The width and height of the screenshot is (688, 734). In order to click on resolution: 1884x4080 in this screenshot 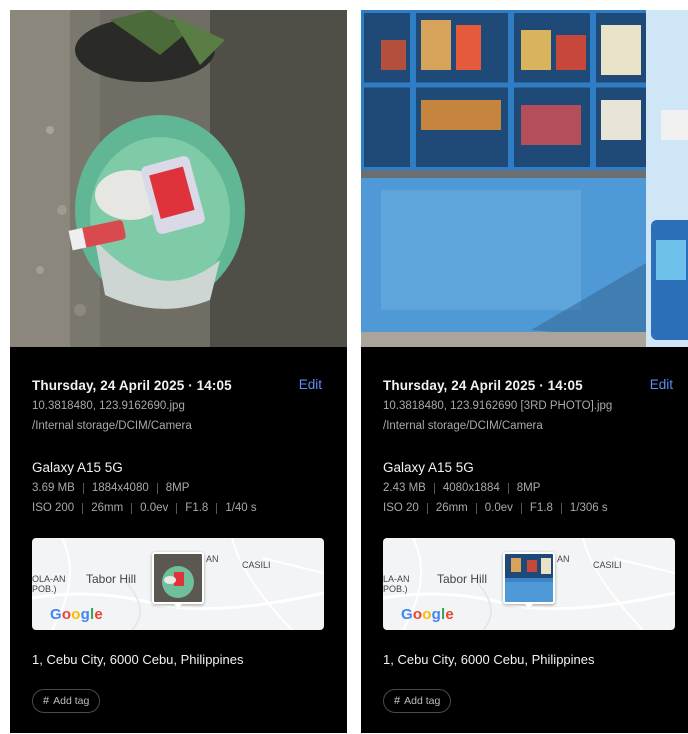, I will do `click(120, 488)`.